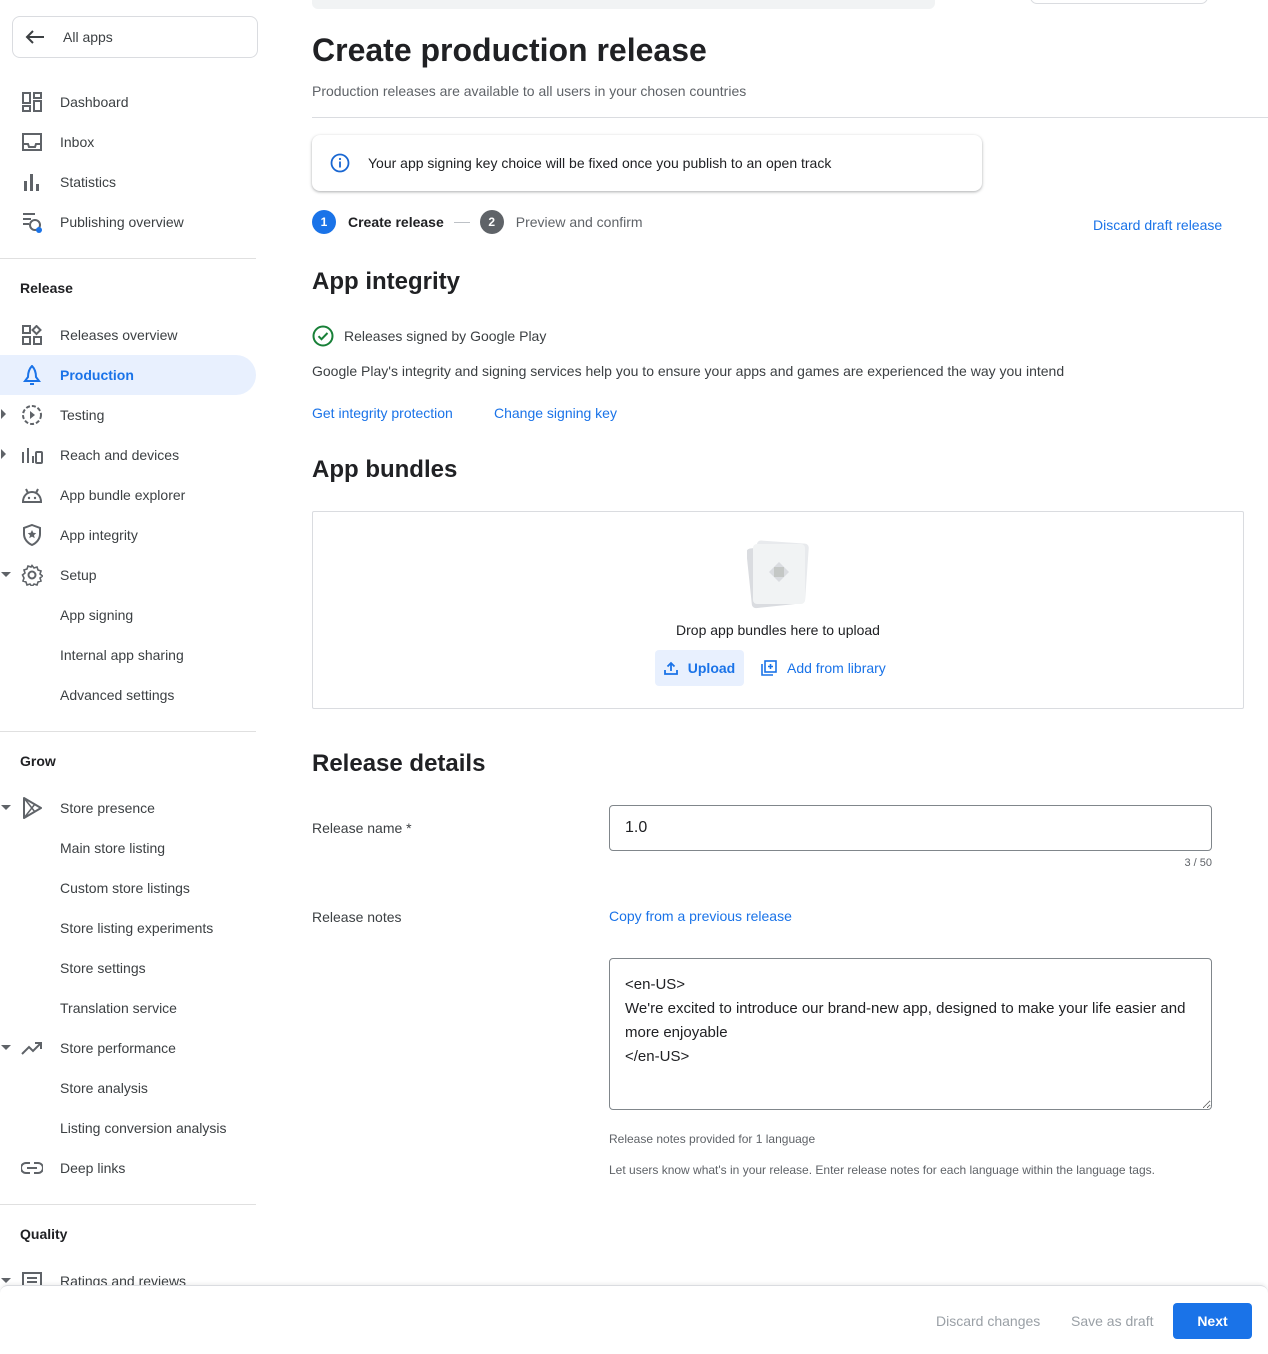 Image resolution: width=1268 pixels, height=1354 pixels. Describe the element at coordinates (128, 1008) in the screenshot. I see `sidebar-item-translation-service: Translation service` at that location.